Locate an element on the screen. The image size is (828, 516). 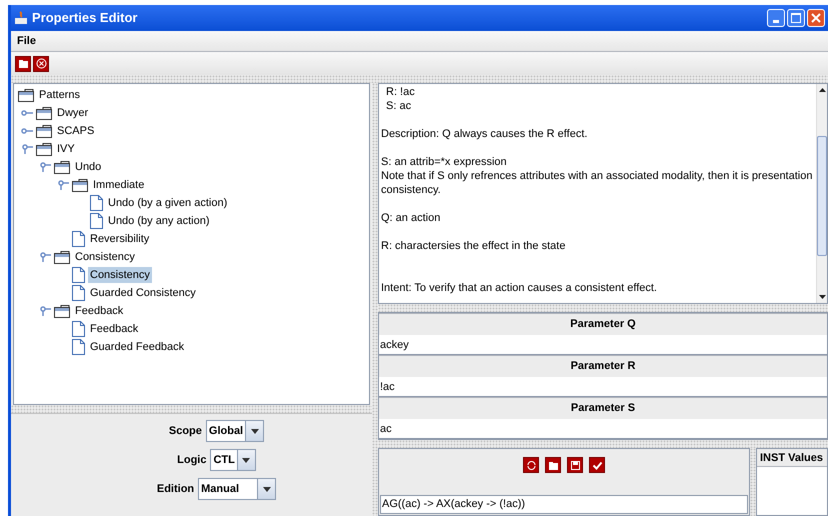
tree-item: Undo (by any action) is located at coordinates (159, 221).